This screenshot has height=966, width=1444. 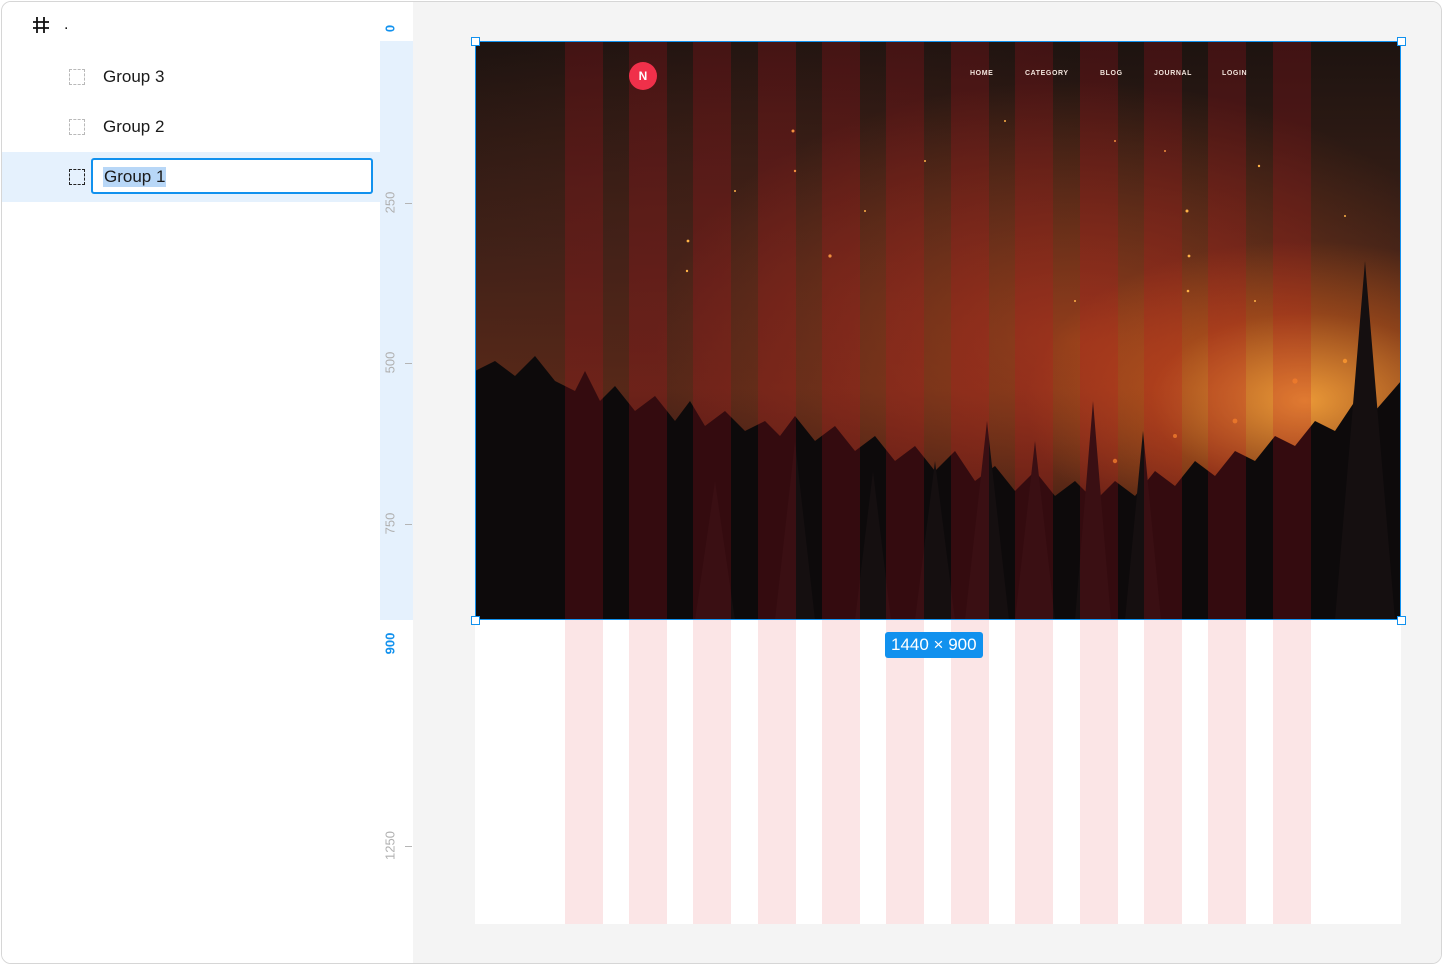 What do you see at coordinates (390, 523) in the screenshot?
I see `ruler-label: 750` at bounding box center [390, 523].